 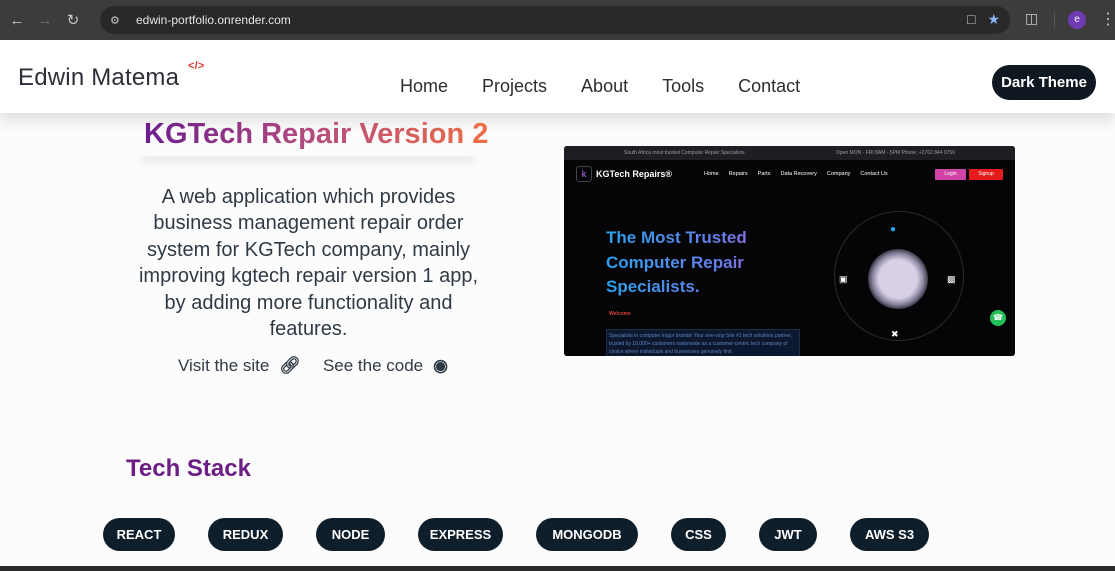 What do you see at coordinates (1077, 20) in the screenshot?
I see `profile-avatar: e` at bounding box center [1077, 20].